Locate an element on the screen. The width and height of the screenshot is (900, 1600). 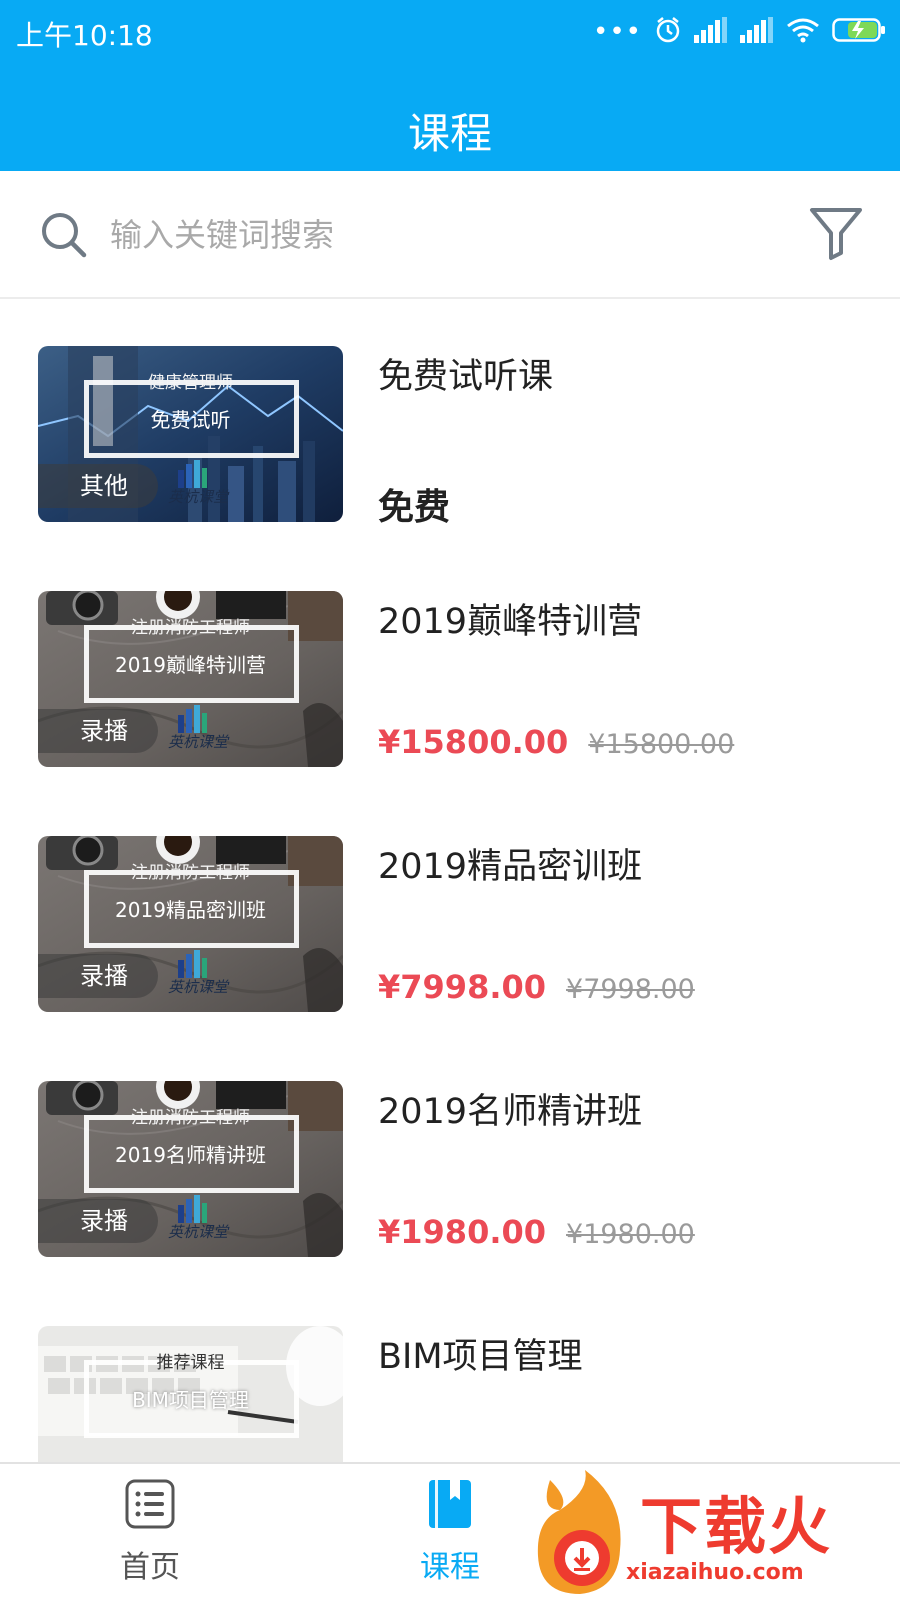
battery-charging-icon is located at coordinates (859, 32).